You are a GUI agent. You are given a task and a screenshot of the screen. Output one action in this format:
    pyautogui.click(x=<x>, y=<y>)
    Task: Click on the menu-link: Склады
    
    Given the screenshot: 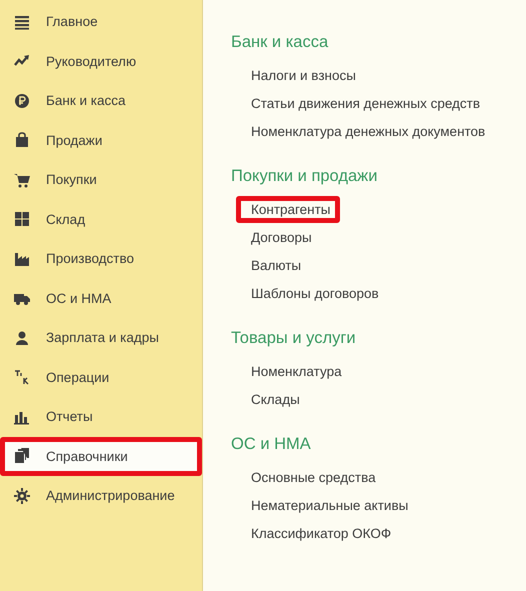 What is the action you would take?
    pyautogui.click(x=268, y=399)
    